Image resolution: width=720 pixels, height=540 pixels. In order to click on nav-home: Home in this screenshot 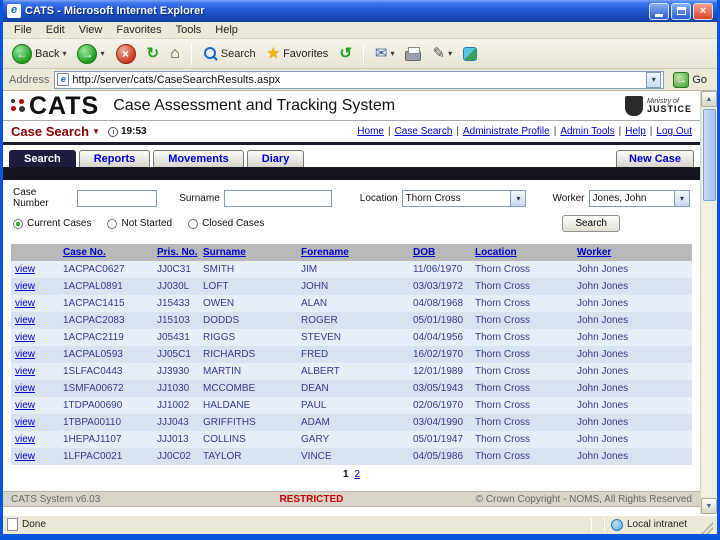, I will do `click(370, 131)`.